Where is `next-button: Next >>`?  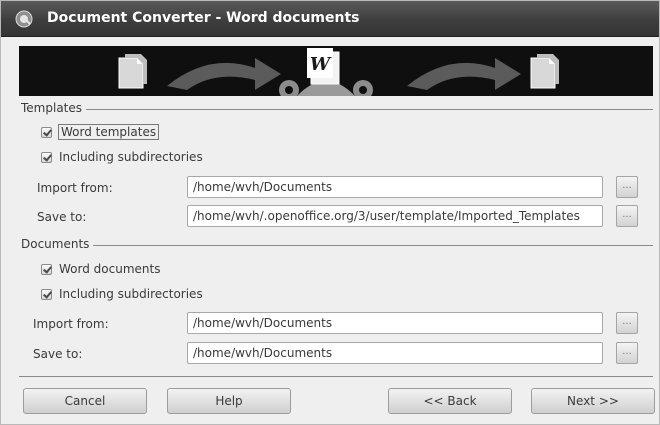 next-button: Next >> is located at coordinates (593, 401).